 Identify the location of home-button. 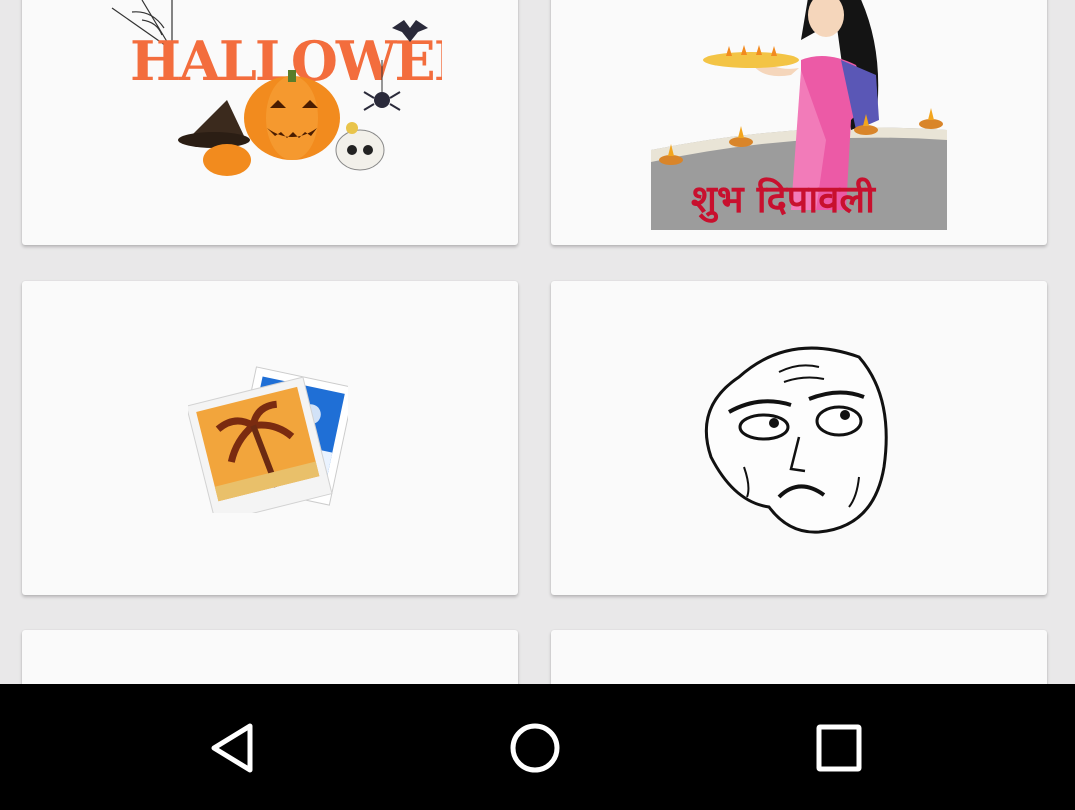
(535, 749).